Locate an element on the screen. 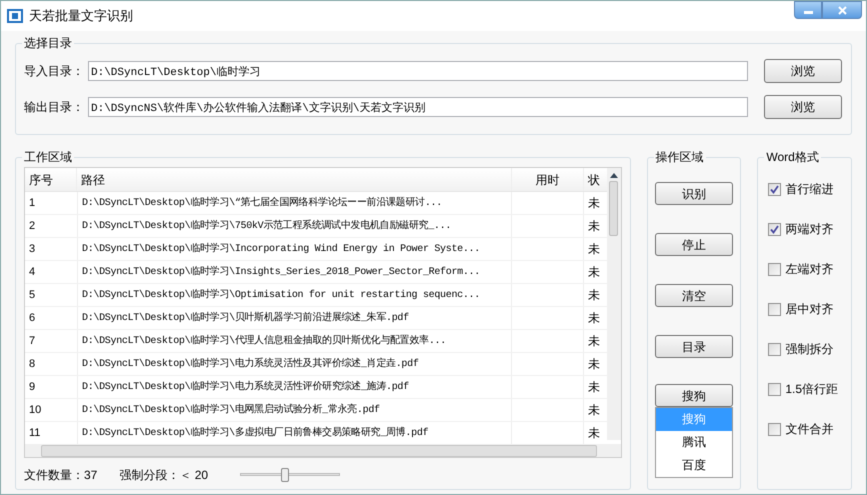 The image size is (867, 495). window-title: 天若批量文字识别 is located at coordinates (81, 16).